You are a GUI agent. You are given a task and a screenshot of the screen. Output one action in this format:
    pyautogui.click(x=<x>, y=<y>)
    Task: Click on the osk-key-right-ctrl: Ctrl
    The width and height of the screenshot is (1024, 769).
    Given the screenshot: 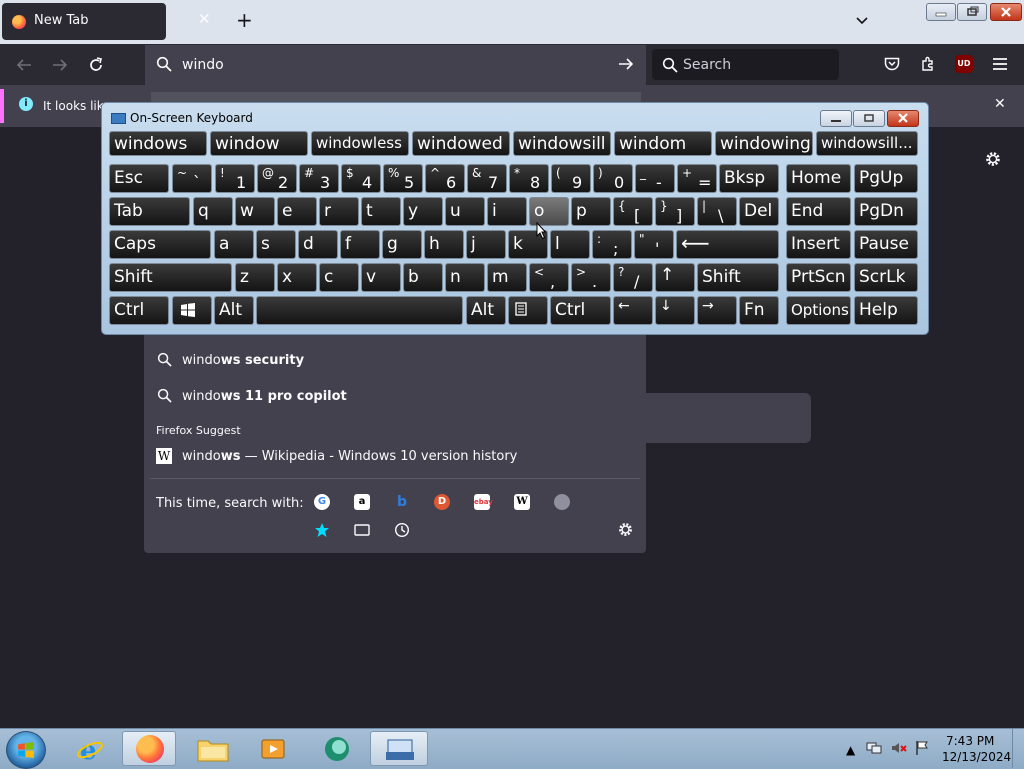 What is the action you would take?
    pyautogui.click(x=580, y=310)
    